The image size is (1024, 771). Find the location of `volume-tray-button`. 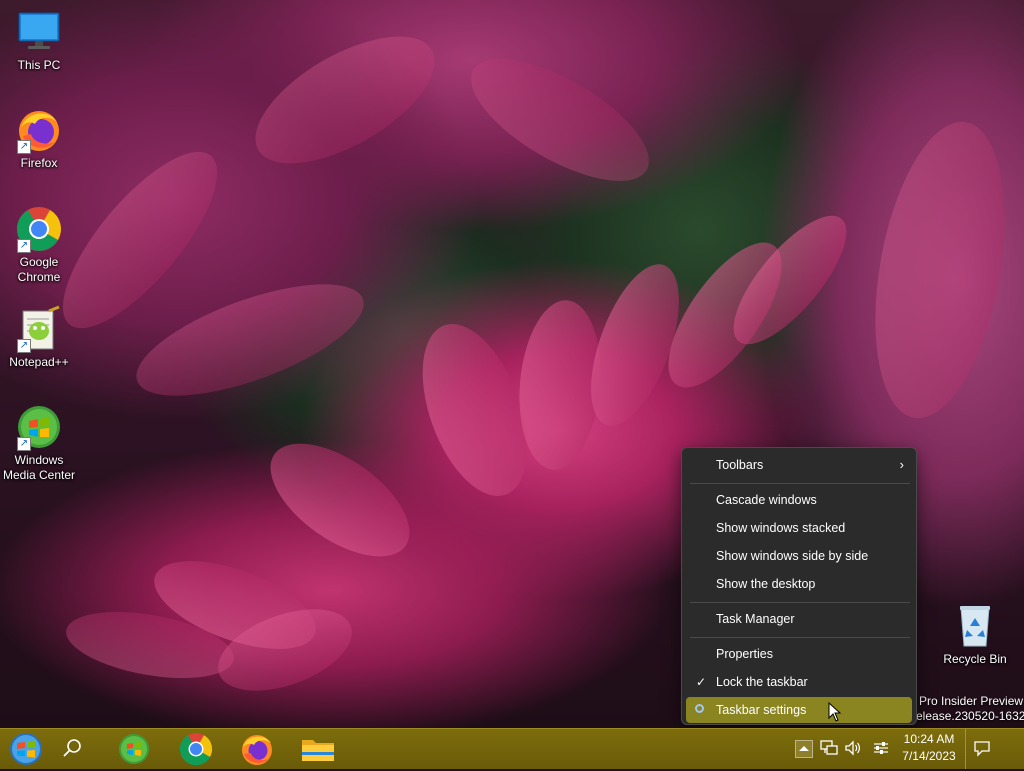

volume-tray-button is located at coordinates (853, 748).